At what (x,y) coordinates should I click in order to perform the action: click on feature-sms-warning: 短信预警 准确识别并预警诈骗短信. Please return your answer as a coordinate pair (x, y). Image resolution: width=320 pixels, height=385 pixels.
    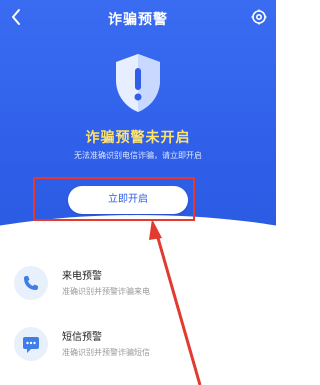
    Looking at the image, I should click on (139, 345).